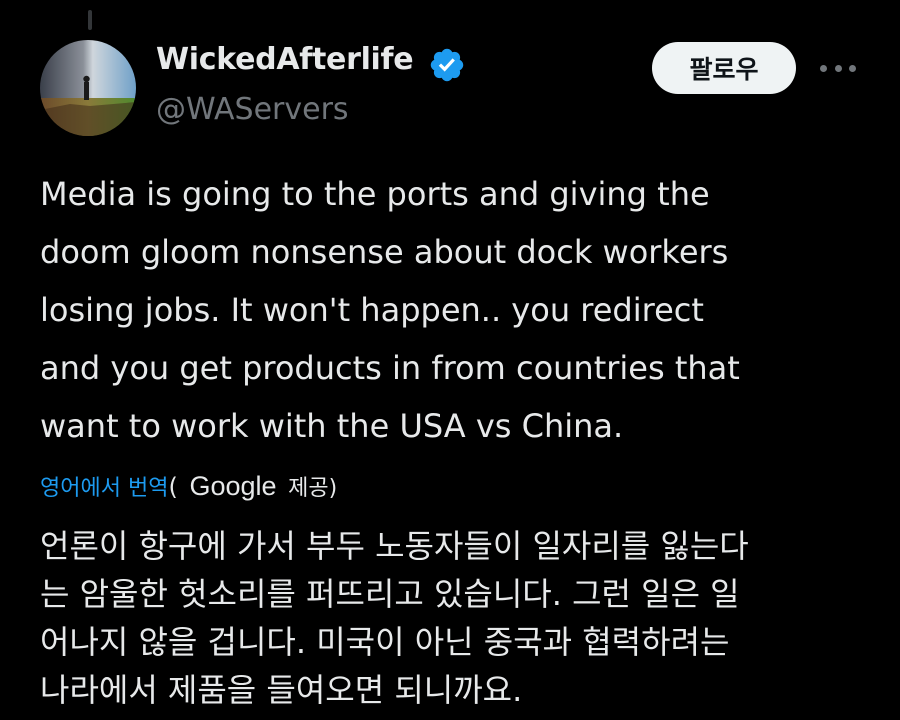 The width and height of the screenshot is (900, 720). What do you see at coordinates (90, 20) in the screenshot?
I see `thread-connector-line` at bounding box center [90, 20].